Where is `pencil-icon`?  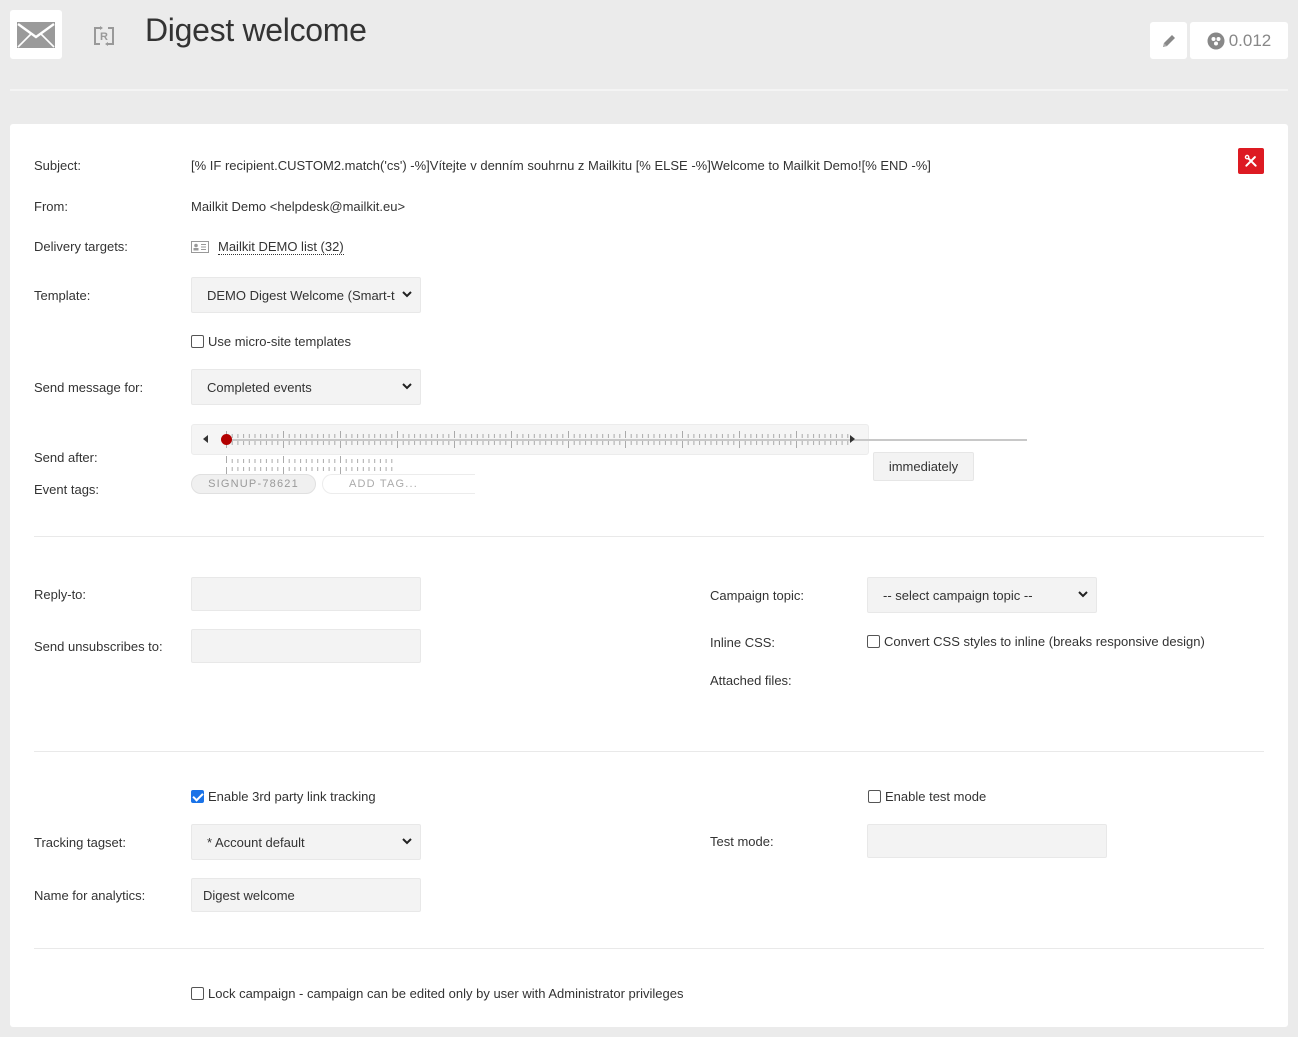 pencil-icon is located at coordinates (1168, 40).